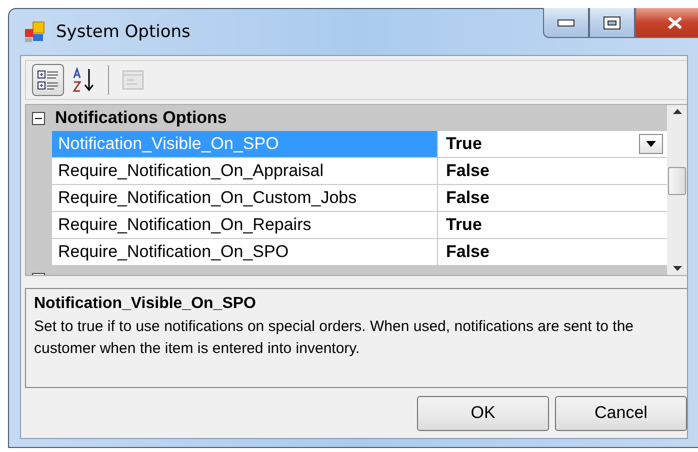 The width and height of the screenshot is (698, 452). What do you see at coordinates (677, 268) in the screenshot?
I see `scroll-down-icon` at bounding box center [677, 268].